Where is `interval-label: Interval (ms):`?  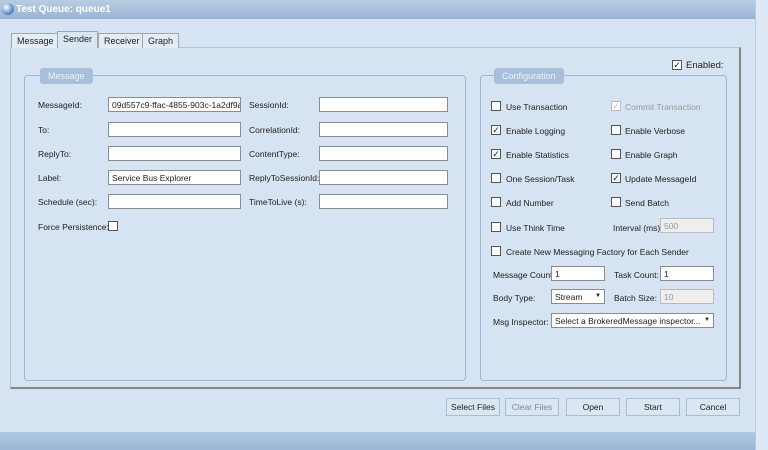 interval-label: Interval (ms): is located at coordinates (638, 228).